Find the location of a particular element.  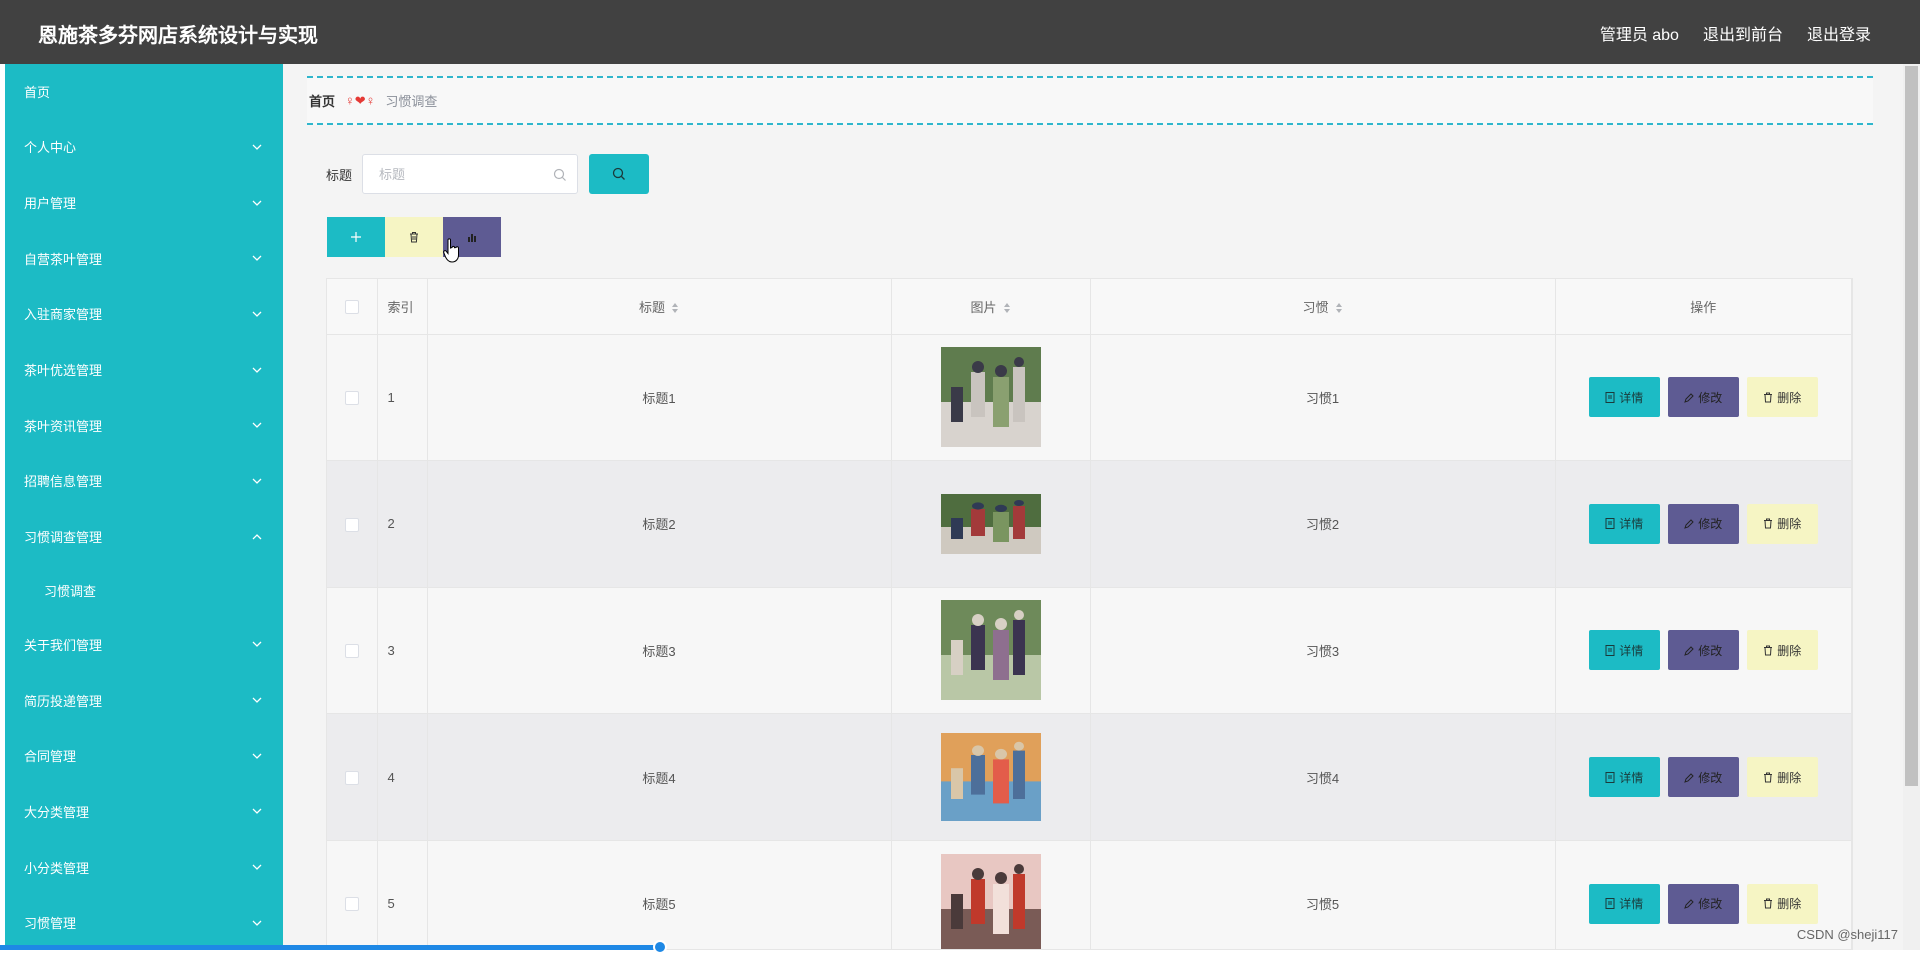

column-title: 标题 is located at coordinates (659, 306).